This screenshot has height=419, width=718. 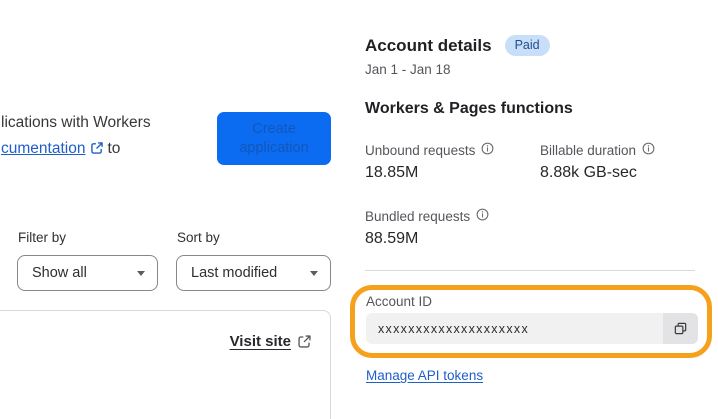 I want to click on account-id-field: xxxxxxxxxxxxxxxxxxxx, so click(x=532, y=328).